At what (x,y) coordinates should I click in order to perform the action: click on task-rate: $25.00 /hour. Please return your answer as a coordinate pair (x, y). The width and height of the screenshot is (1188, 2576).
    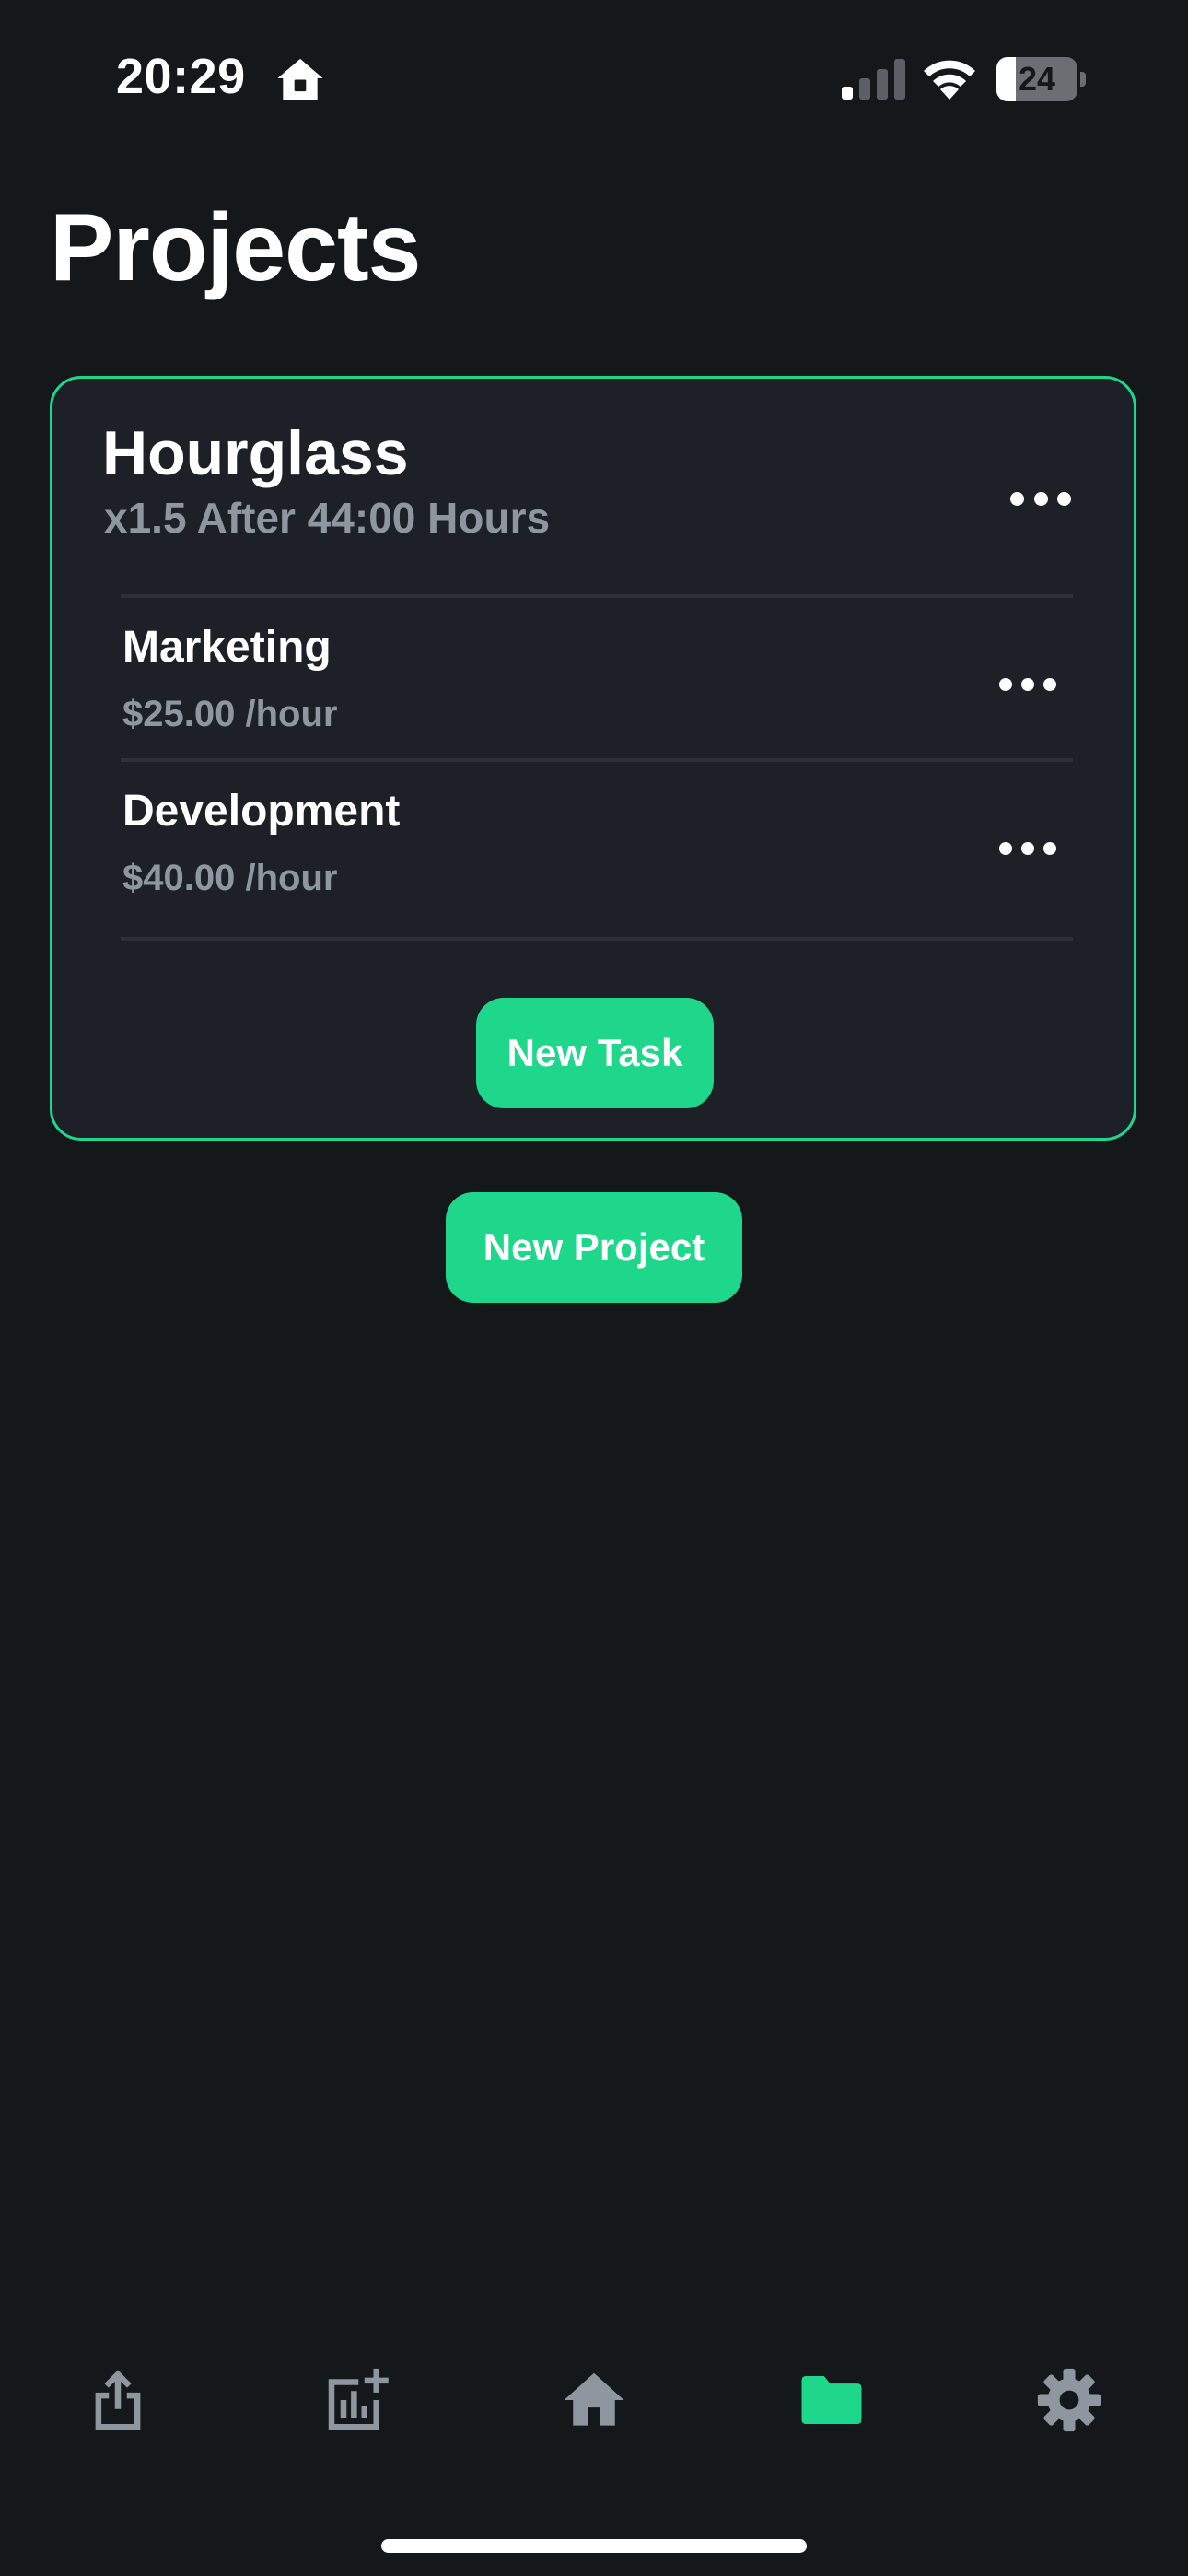
    Looking at the image, I should click on (230, 714).